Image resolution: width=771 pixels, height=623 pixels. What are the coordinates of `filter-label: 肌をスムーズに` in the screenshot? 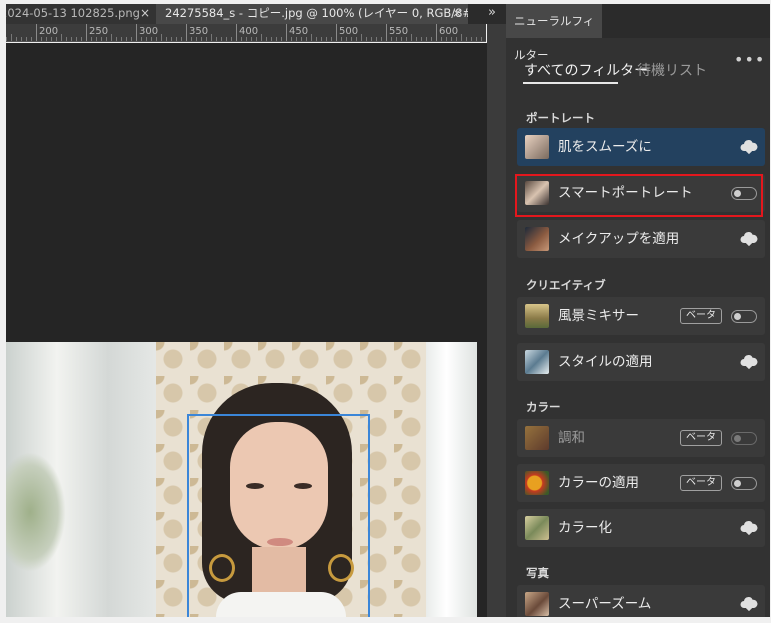 It's located at (605, 147).